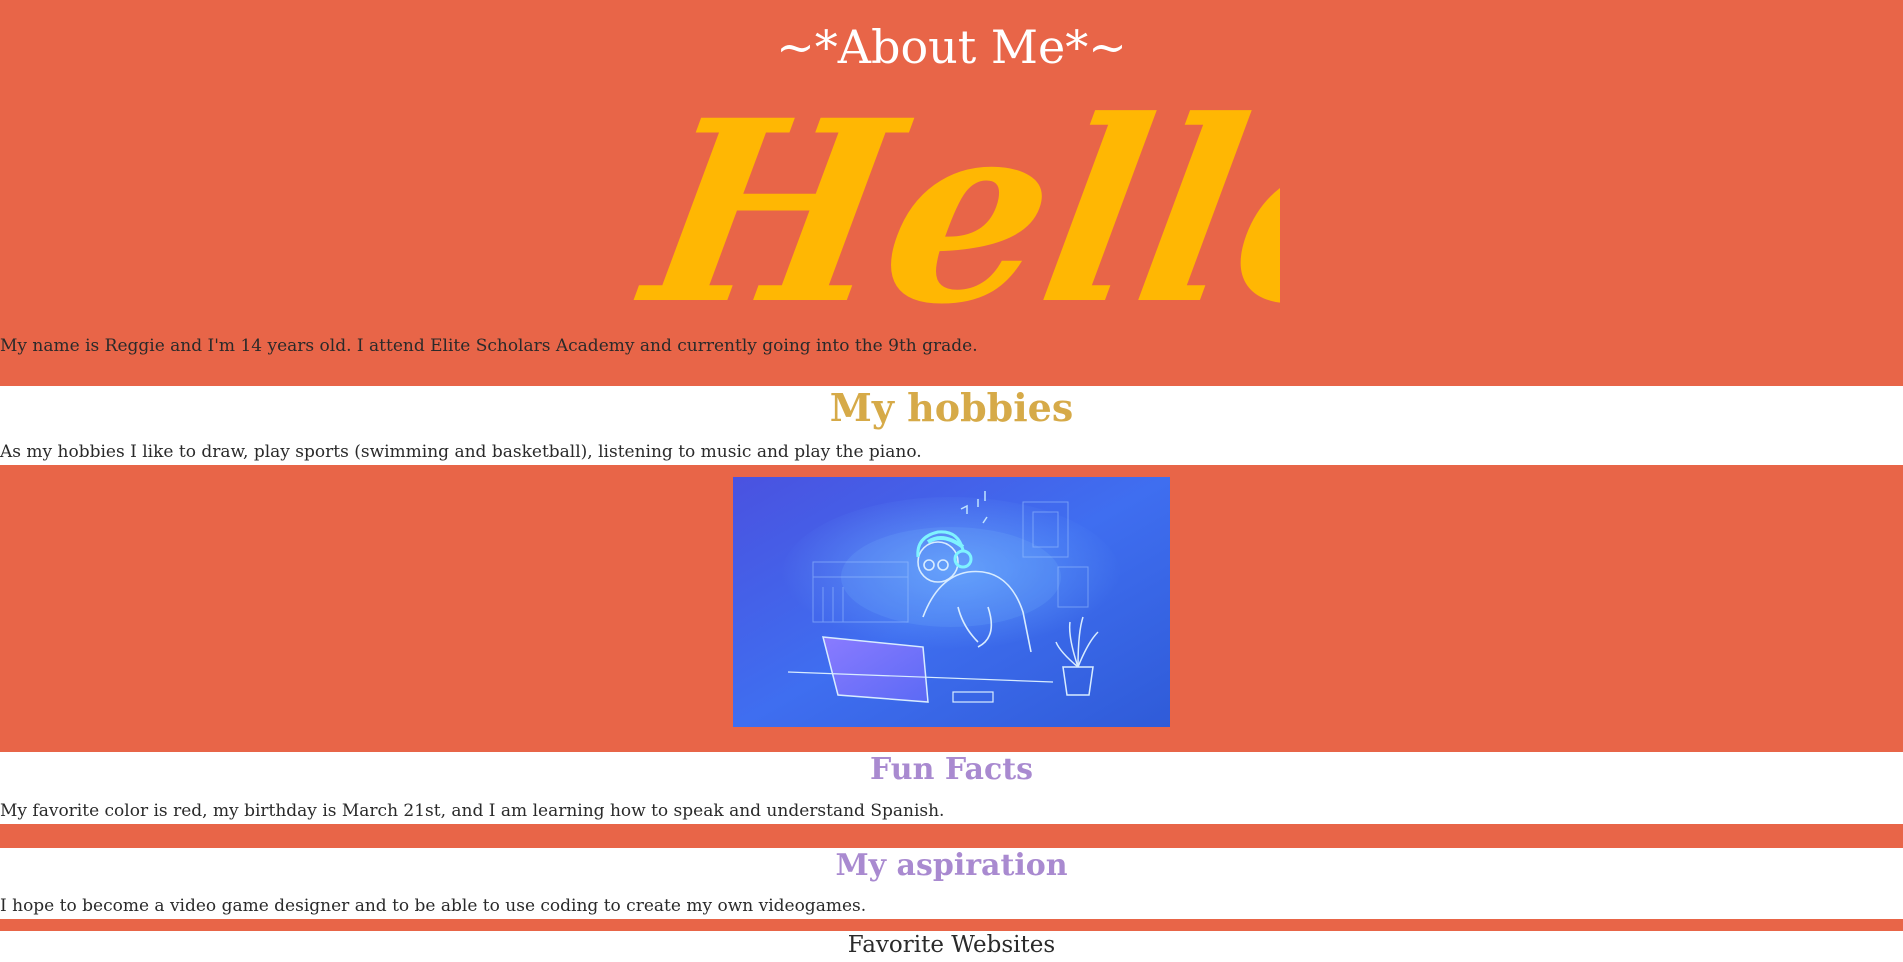 This screenshot has width=1903, height=962. I want to click on websites-heading: Favorite Websites, so click(951, 945).